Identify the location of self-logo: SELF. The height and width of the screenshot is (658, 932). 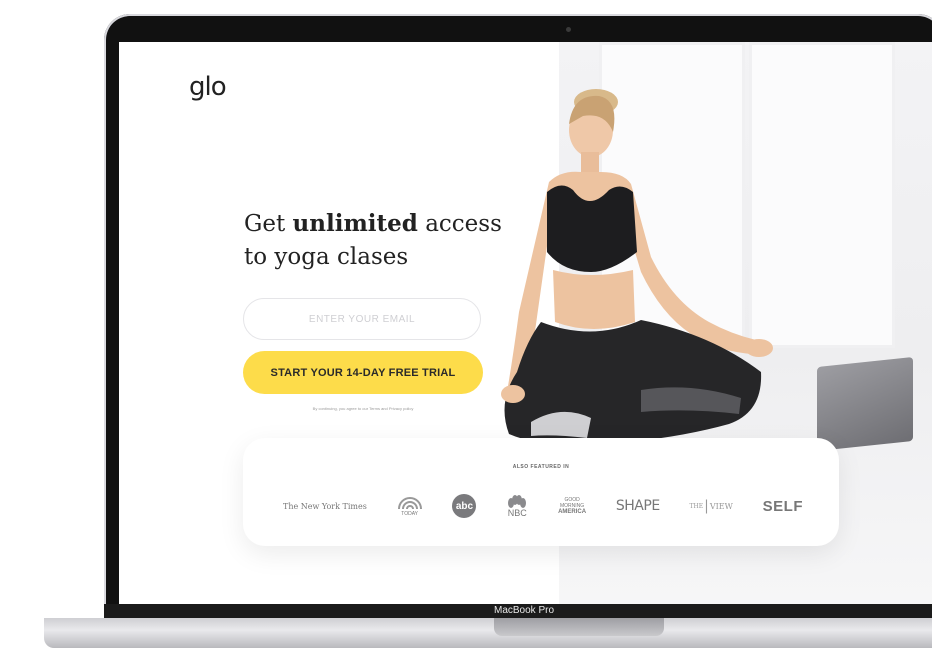
(782, 506).